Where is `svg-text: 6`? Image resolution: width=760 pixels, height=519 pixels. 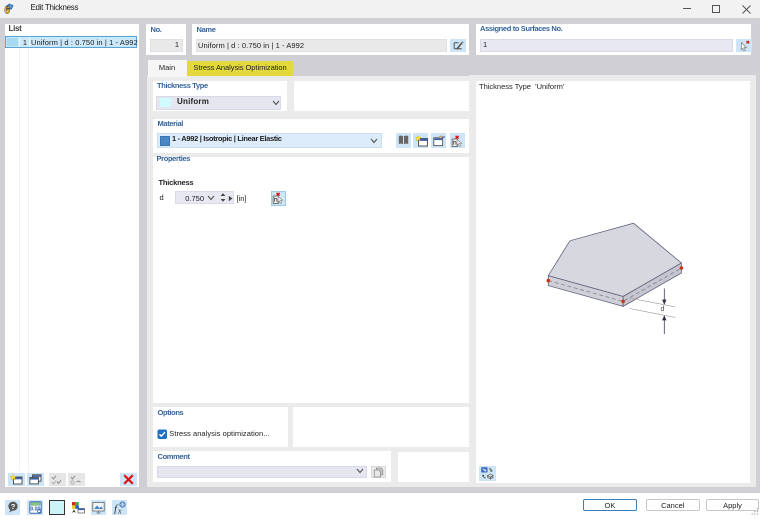 svg-text: 6 is located at coordinates (7, 9).